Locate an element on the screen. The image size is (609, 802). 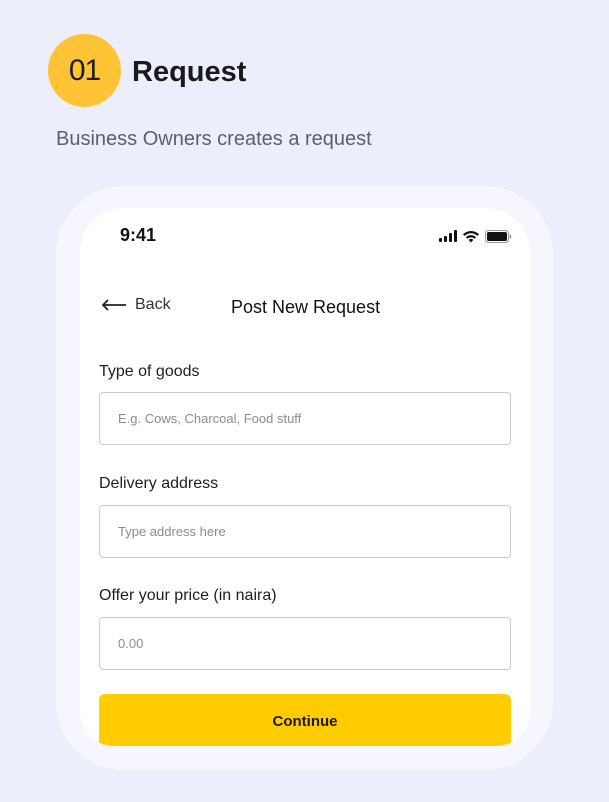
price-input is located at coordinates (305, 643).